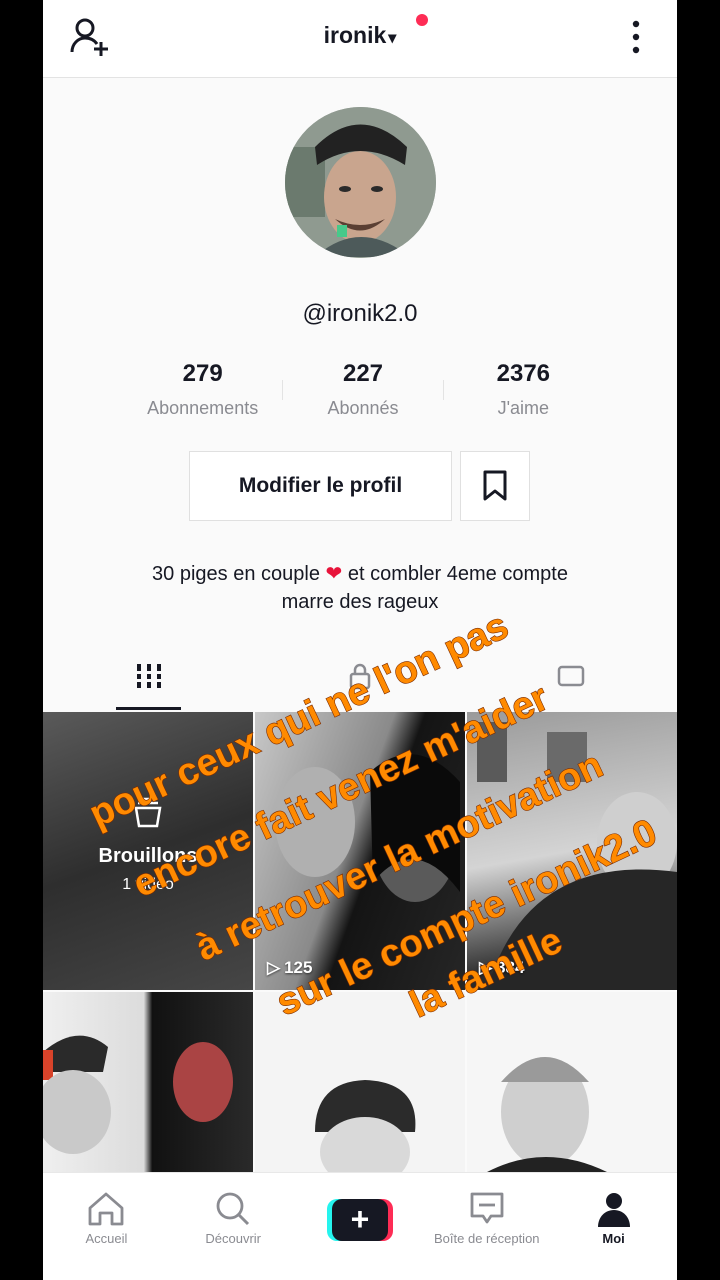 This screenshot has height=1280, width=720. I want to click on username-label: ironik, so click(355, 35).